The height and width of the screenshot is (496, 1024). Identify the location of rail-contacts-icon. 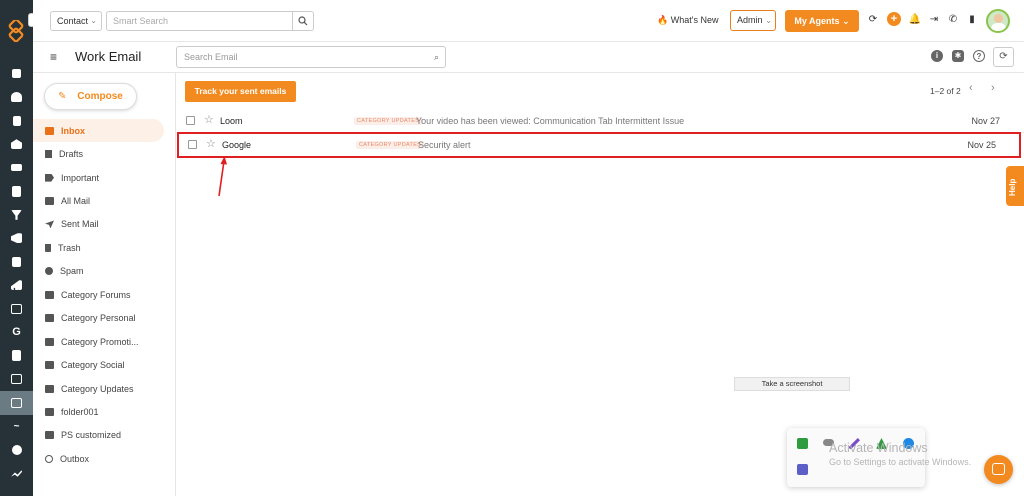
(16, 98).